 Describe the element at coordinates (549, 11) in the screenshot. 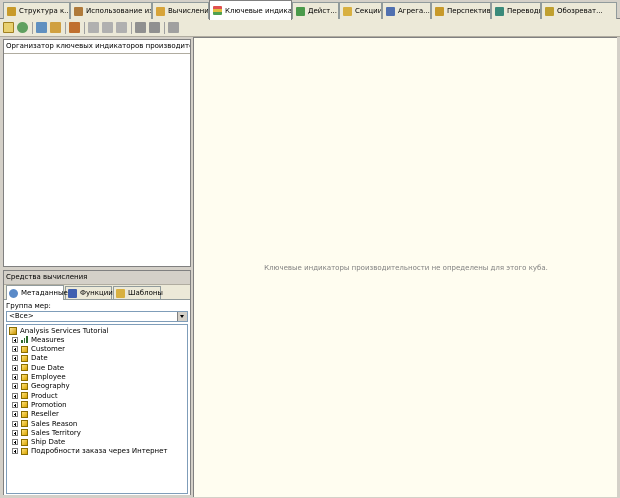

I see `browser-icon` at that location.